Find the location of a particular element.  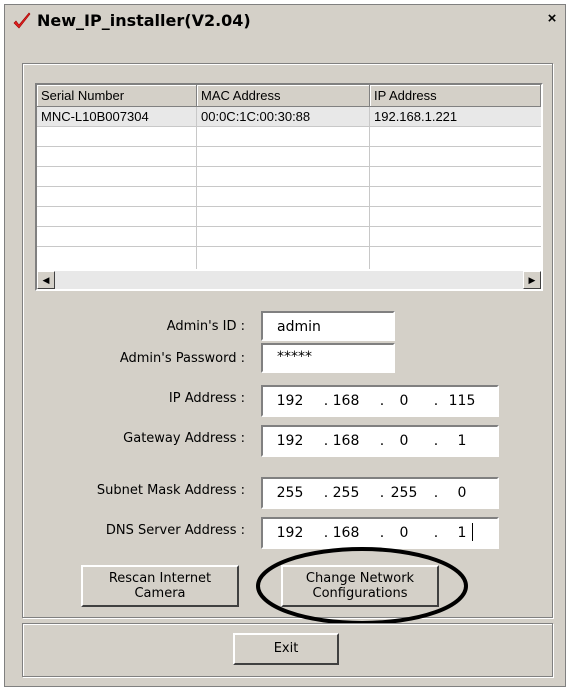

window-title: New_IP_installer(V2.04) is located at coordinates (144, 20).